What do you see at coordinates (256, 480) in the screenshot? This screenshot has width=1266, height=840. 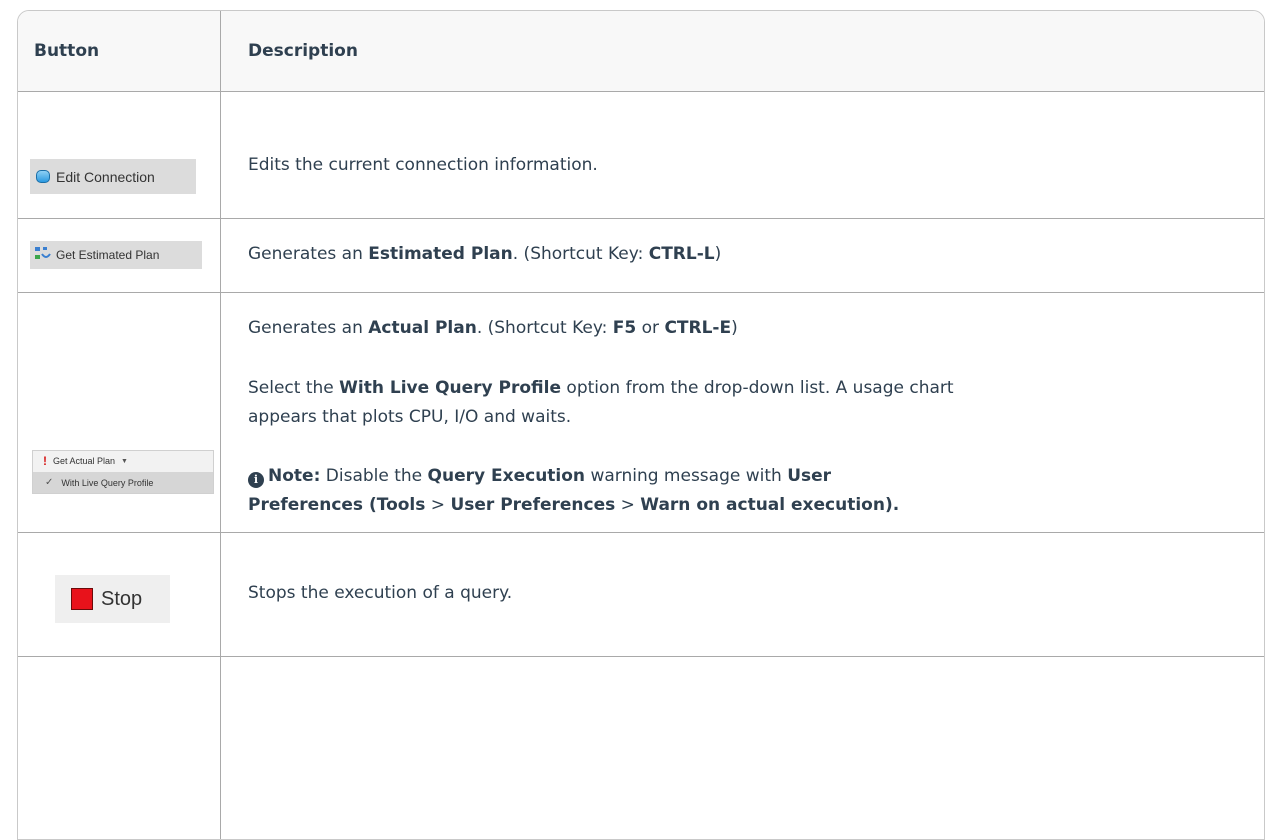 I see `info-icon: i` at bounding box center [256, 480].